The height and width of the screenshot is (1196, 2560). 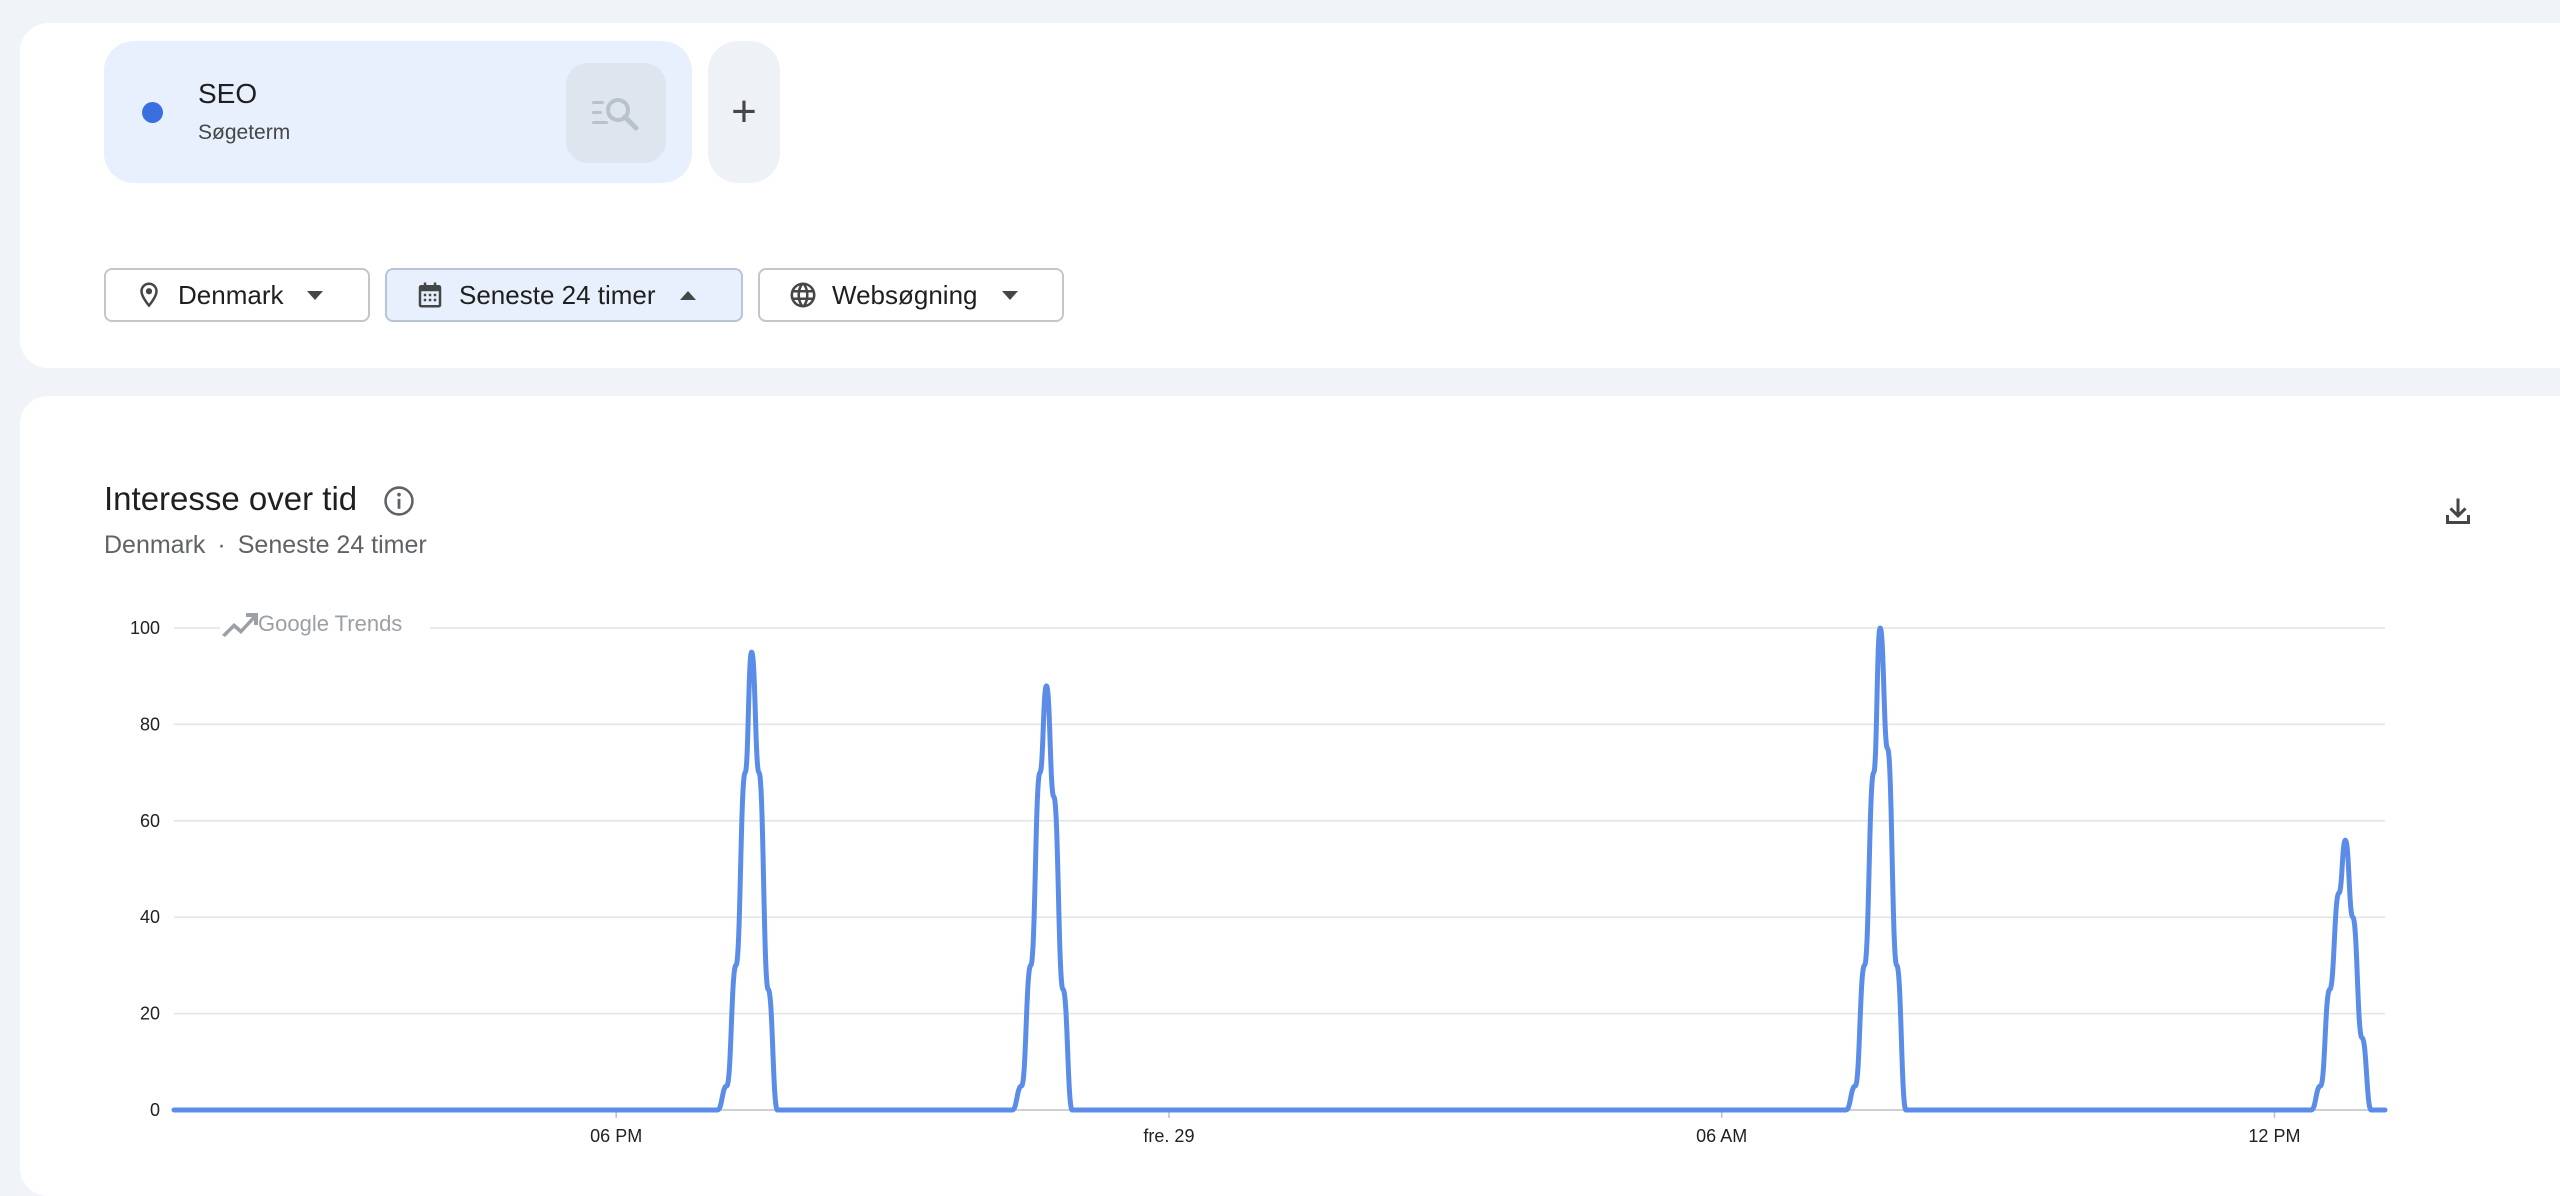 I want to click on x-tick-label: 06 AM, so click(x=1721, y=1136).